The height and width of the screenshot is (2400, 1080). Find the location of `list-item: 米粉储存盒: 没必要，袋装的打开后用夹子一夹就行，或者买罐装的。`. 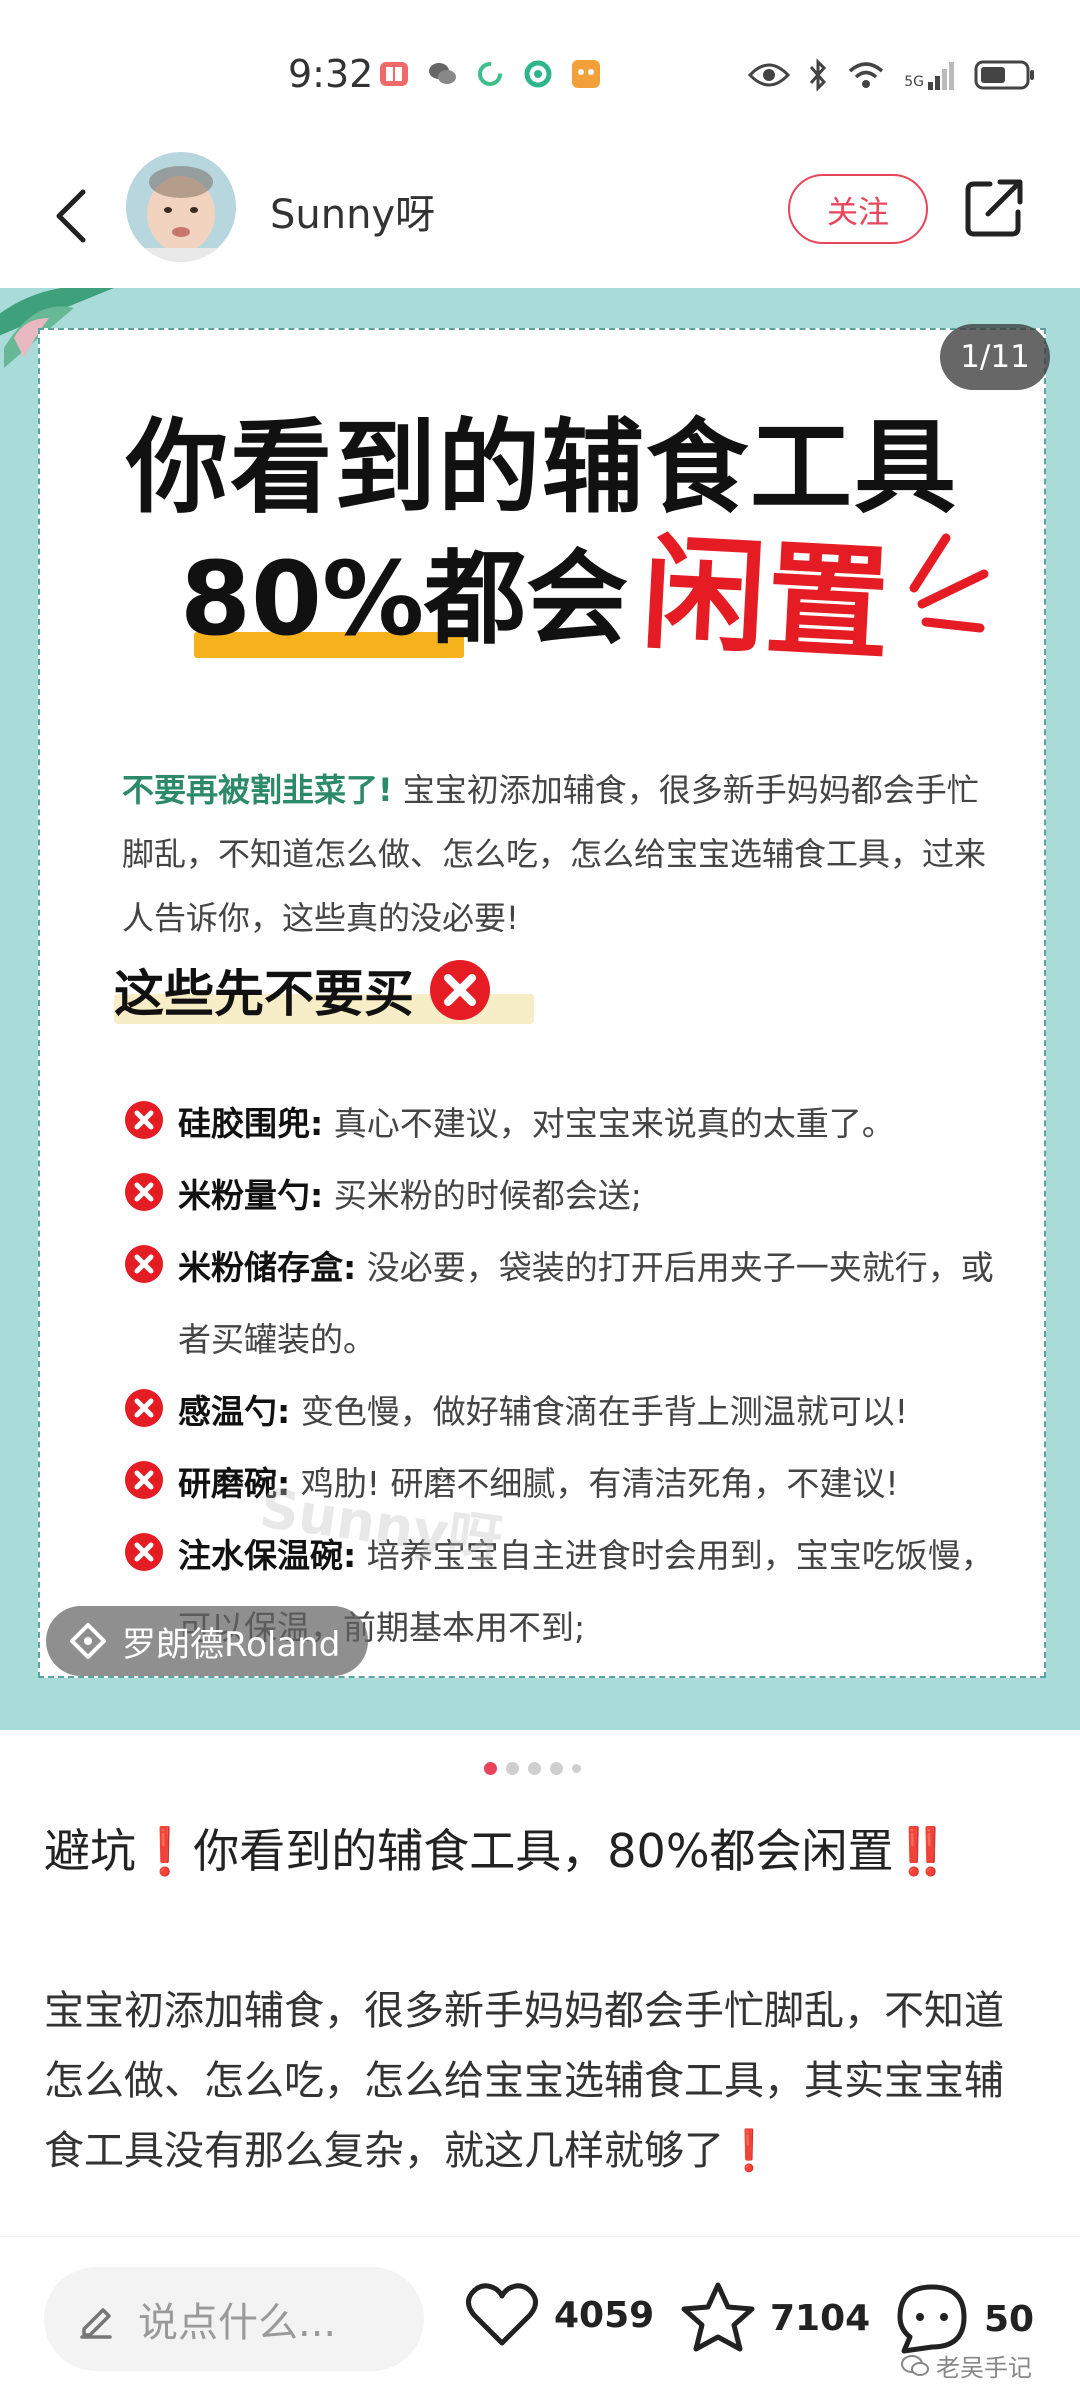

list-item: 米粉储存盒: 没必要，袋装的打开后用夹子一夹就行，或者买罐装的。 is located at coordinates (574, 1304).